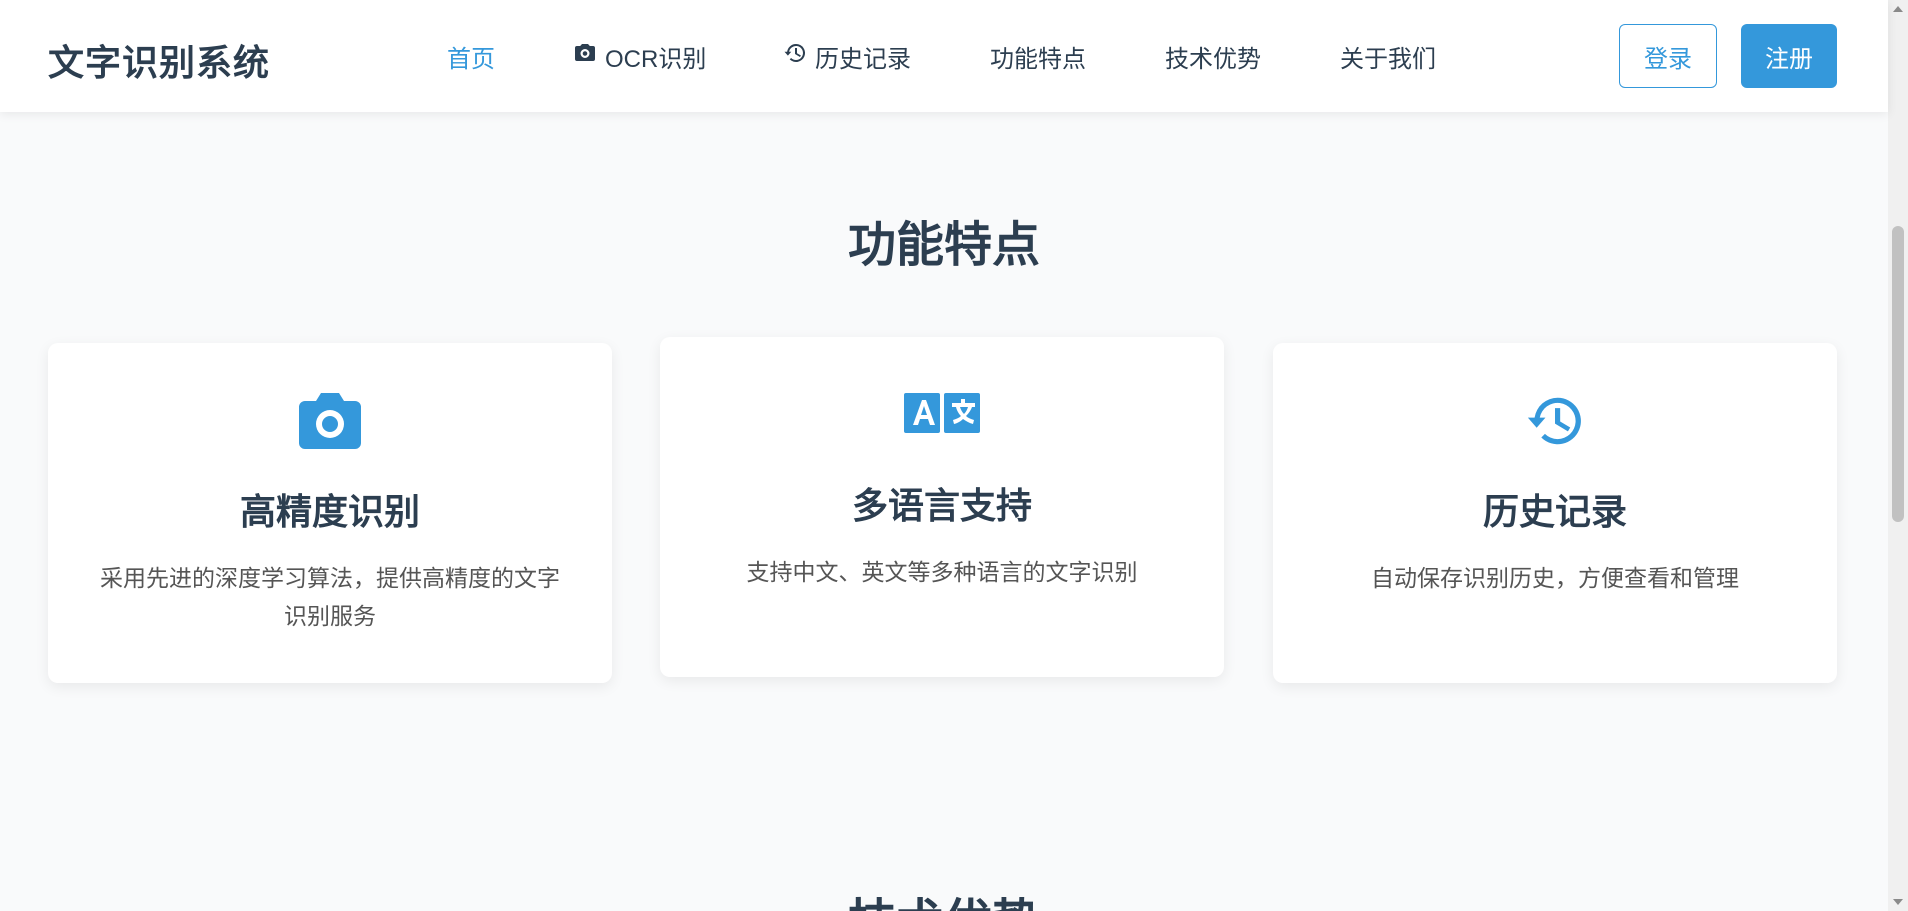 This screenshot has height=911, width=1908. What do you see at coordinates (1555, 578) in the screenshot?
I see `card-description: 自动保存识别历史，方便查看和管理` at bounding box center [1555, 578].